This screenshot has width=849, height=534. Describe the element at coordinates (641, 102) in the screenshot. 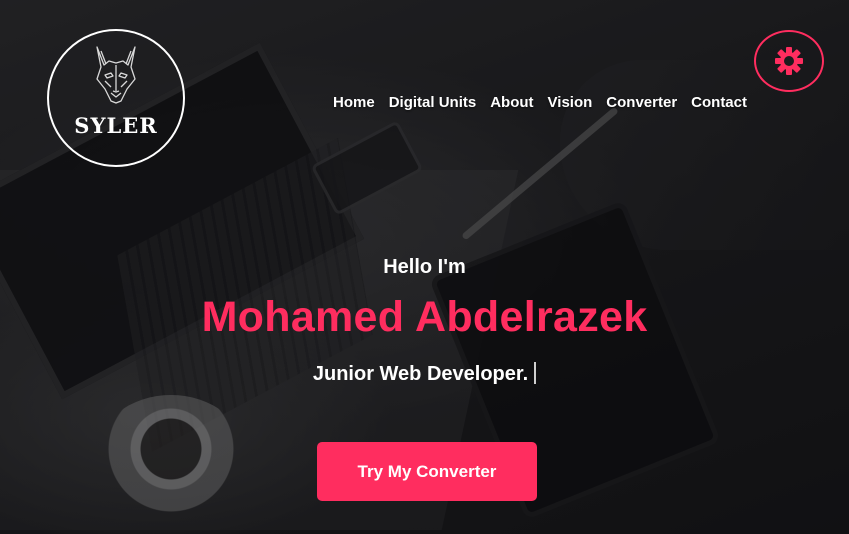

I see `nav-item-converter: Converter` at that location.